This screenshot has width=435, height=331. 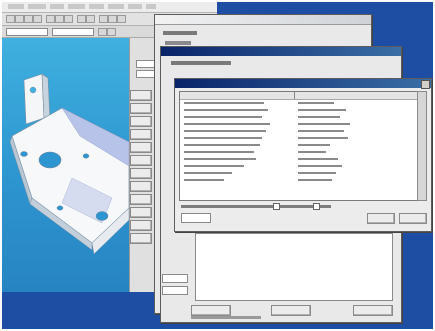 What do you see at coordinates (226, 317) in the screenshot?
I see `status-placeholder` at bounding box center [226, 317].